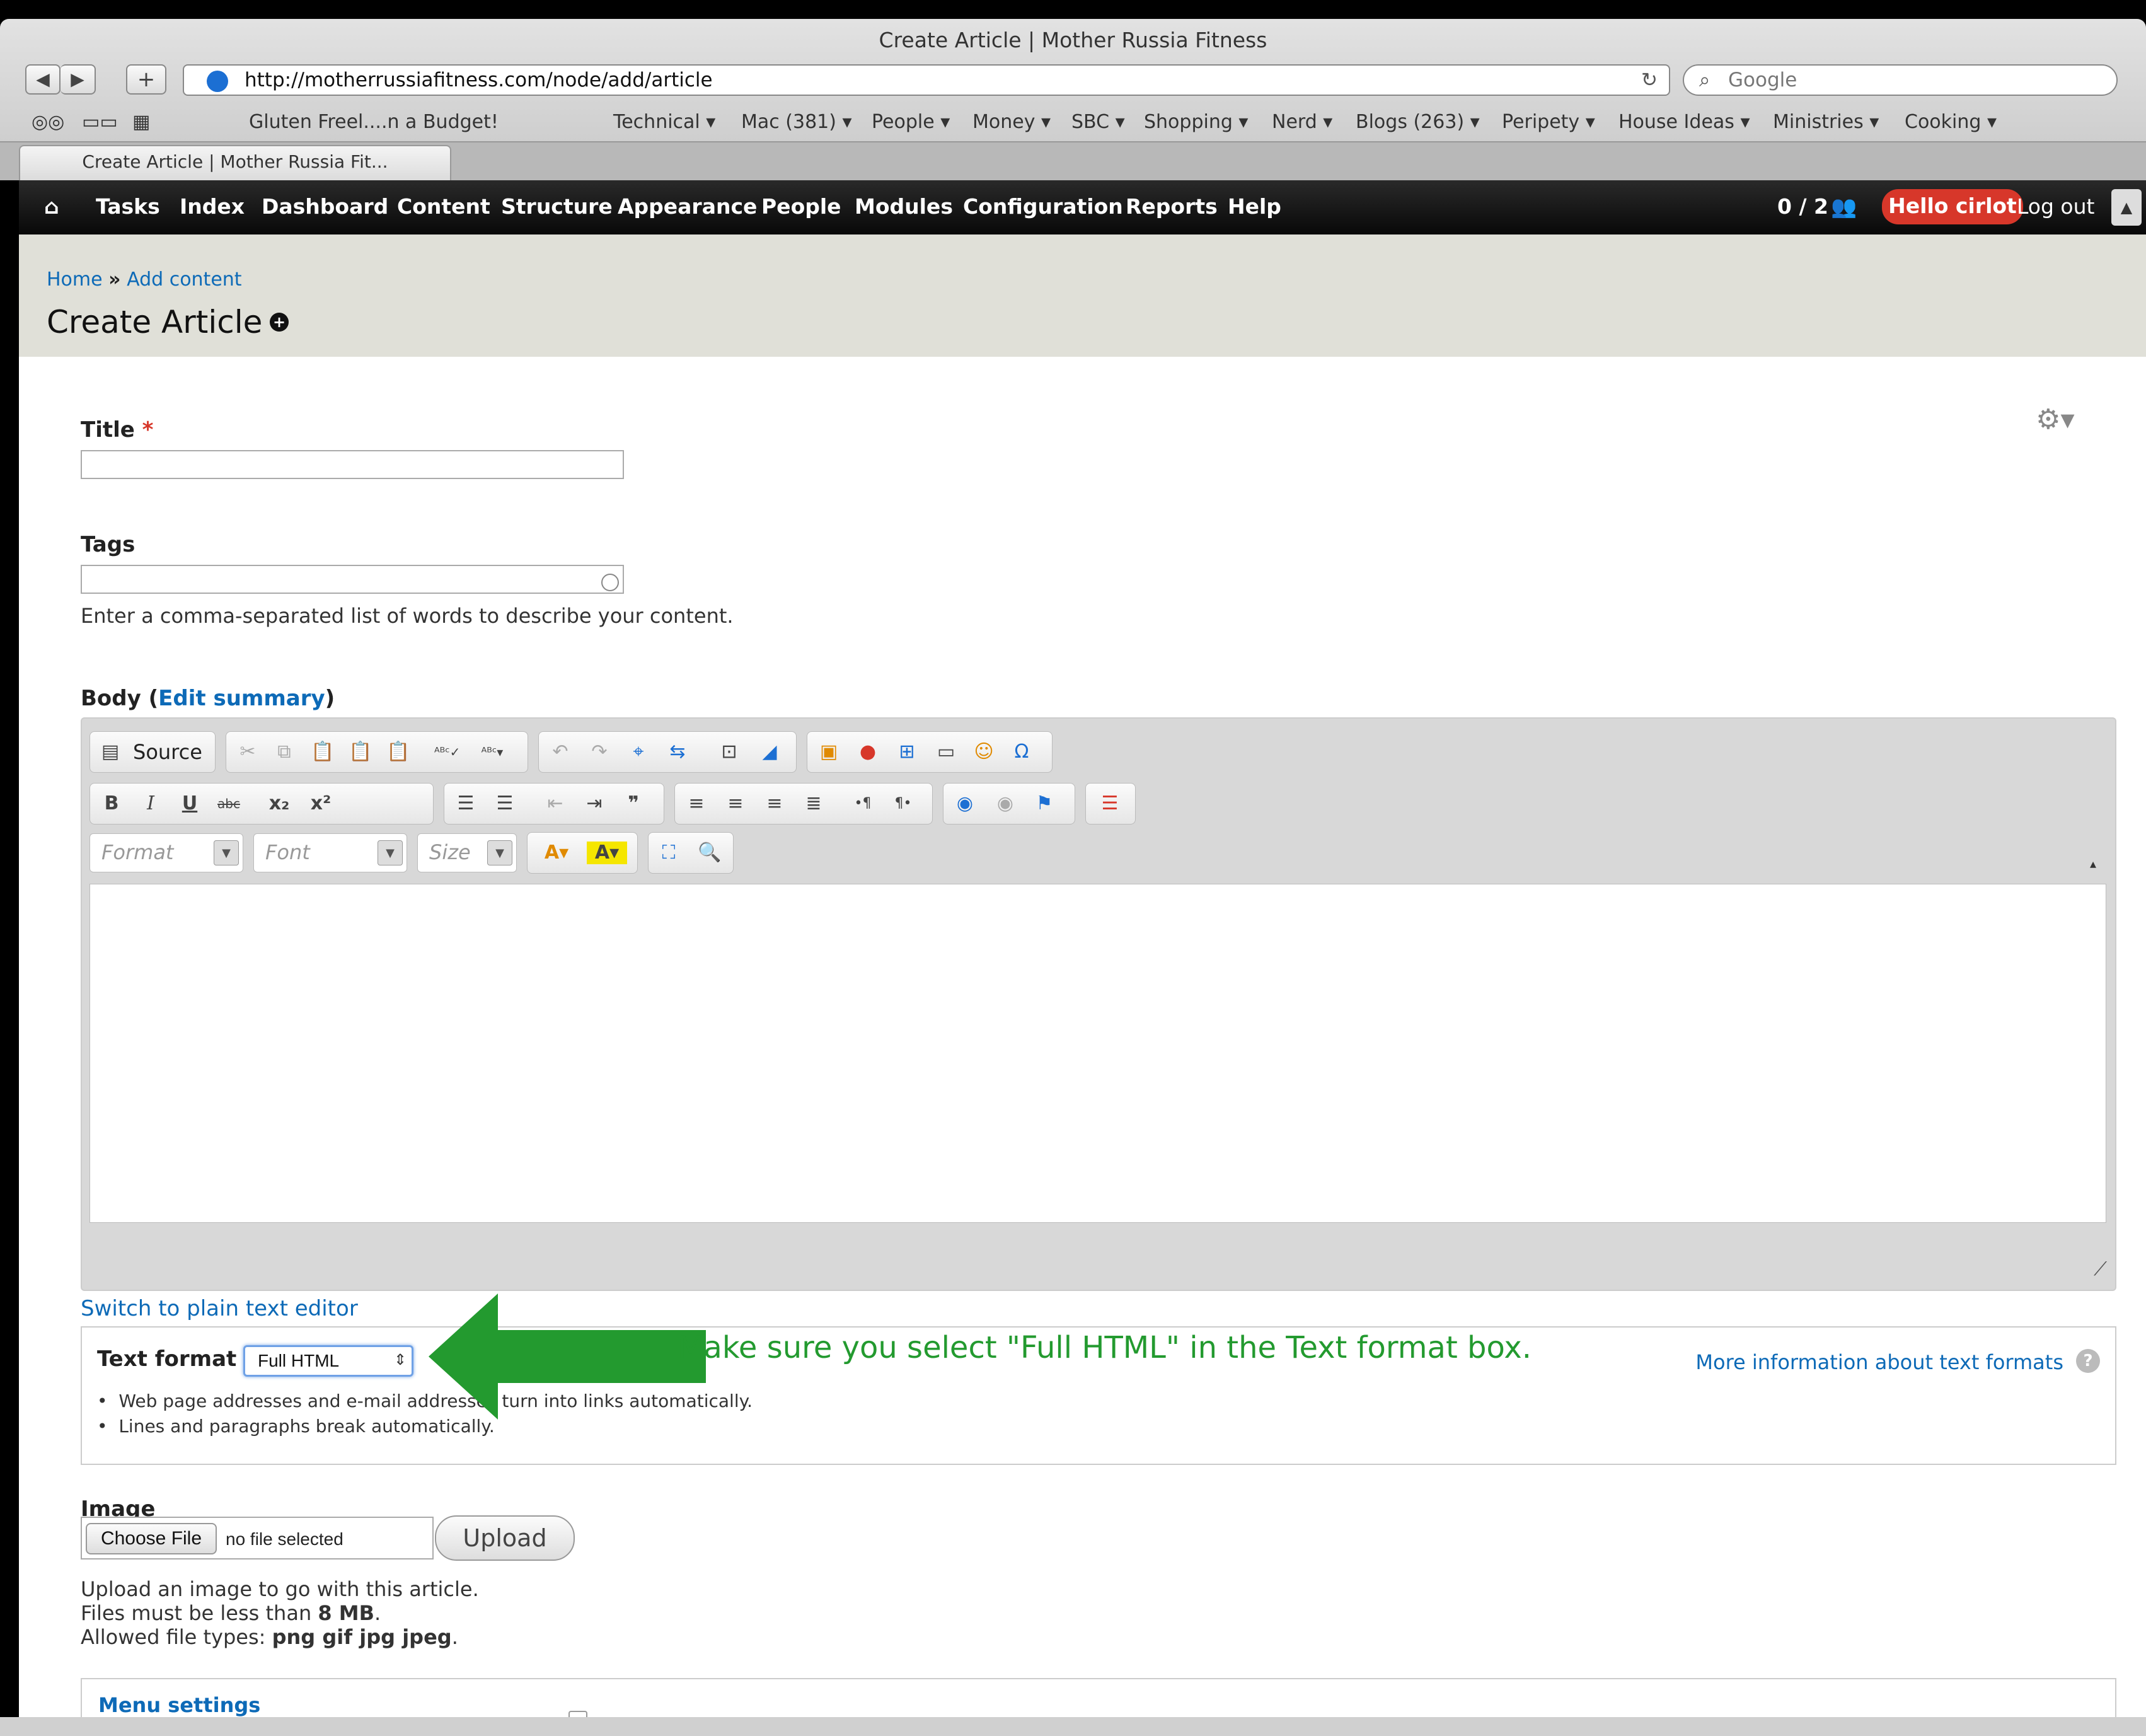 This screenshot has width=2146, height=1736. What do you see at coordinates (166, 852) in the screenshot?
I see `format-select: Format ▼` at bounding box center [166, 852].